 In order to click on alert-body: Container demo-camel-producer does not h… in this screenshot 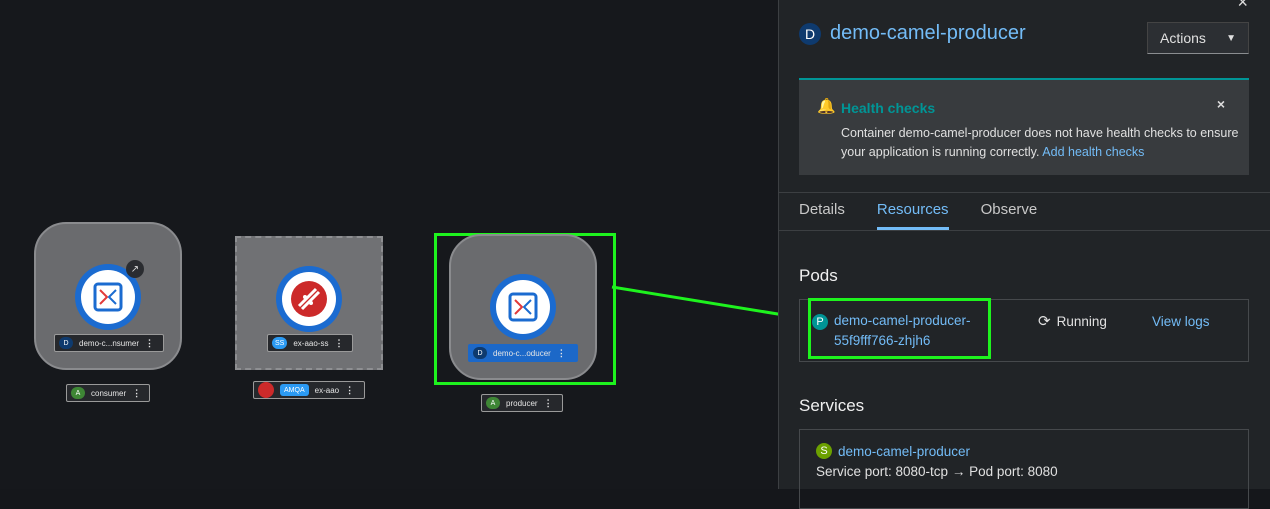, I will do `click(1041, 143)`.